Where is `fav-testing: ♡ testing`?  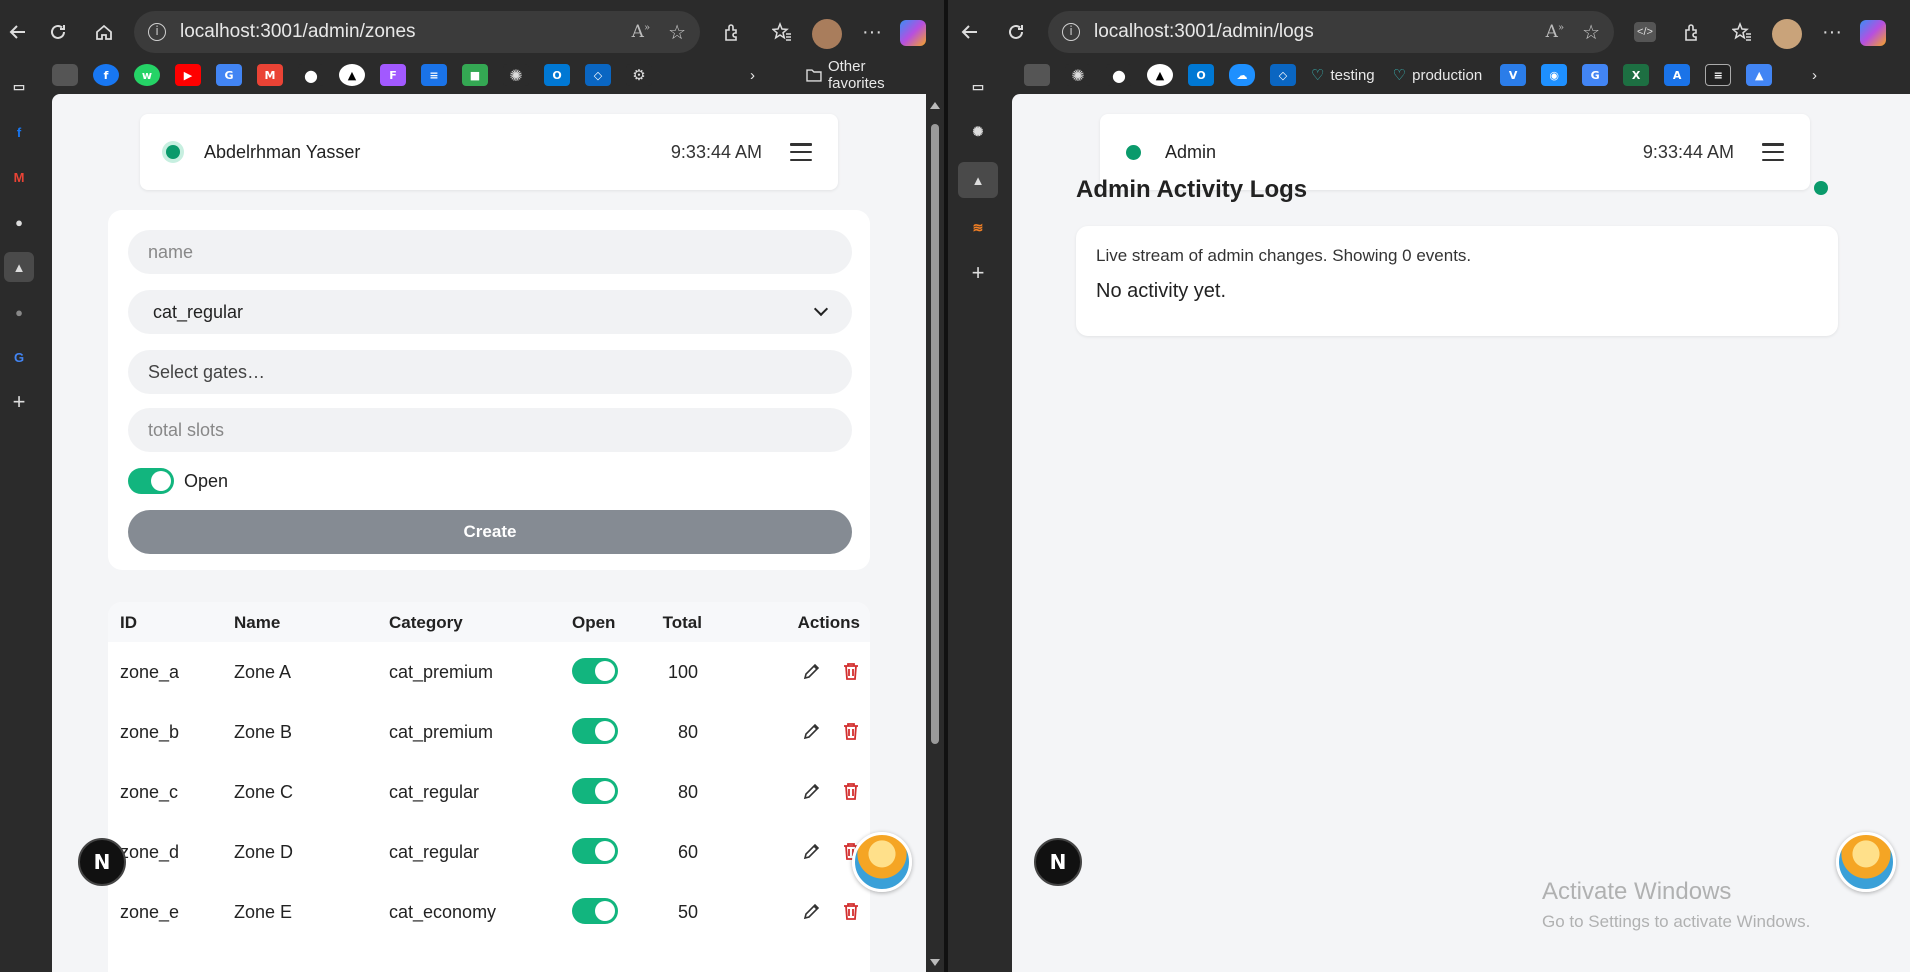
fav-testing: ♡ testing is located at coordinates (1343, 75).